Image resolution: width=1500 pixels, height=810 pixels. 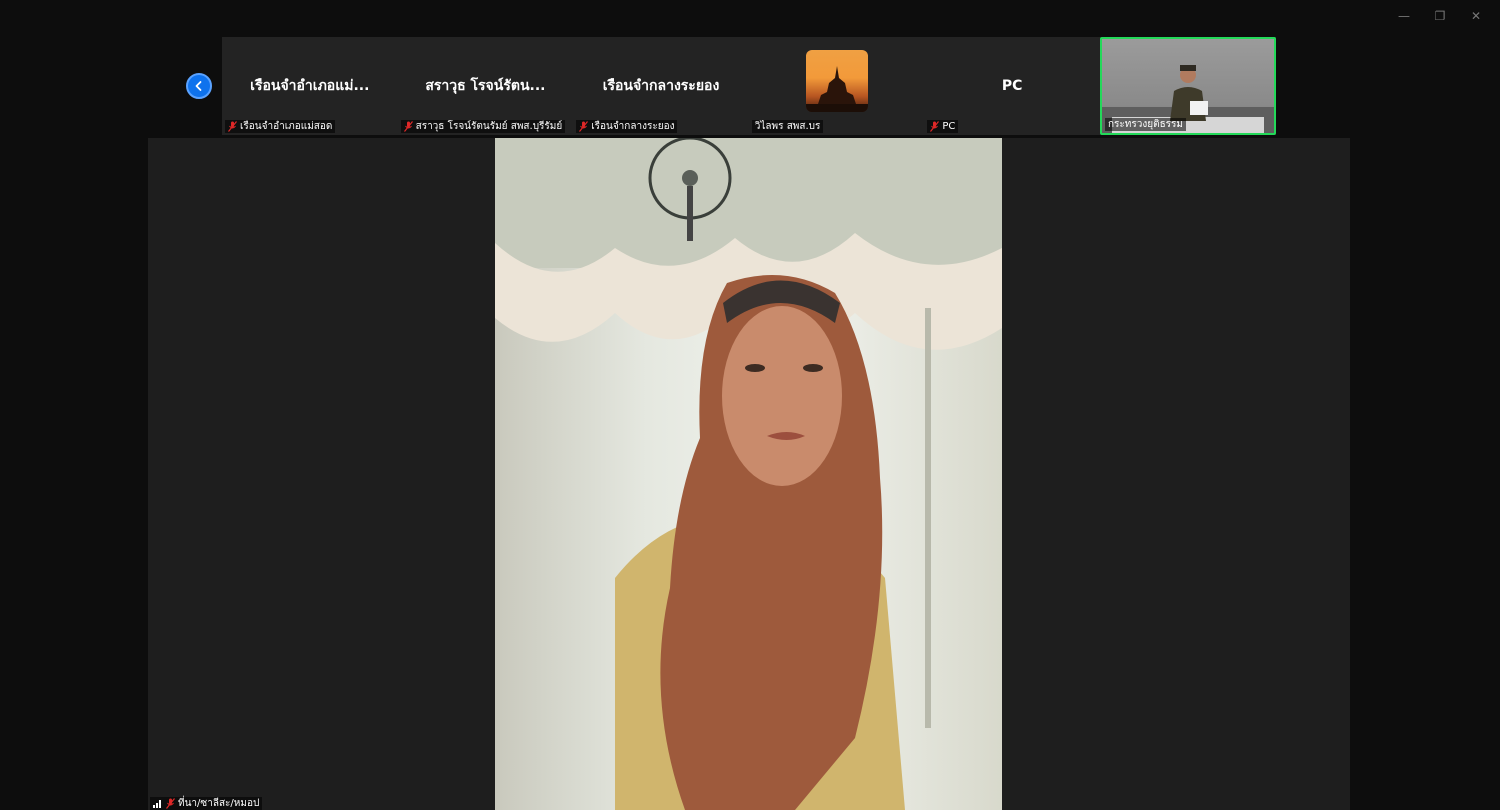 What do you see at coordinates (949, 126) in the screenshot?
I see `participant-label-text: PC` at bounding box center [949, 126].